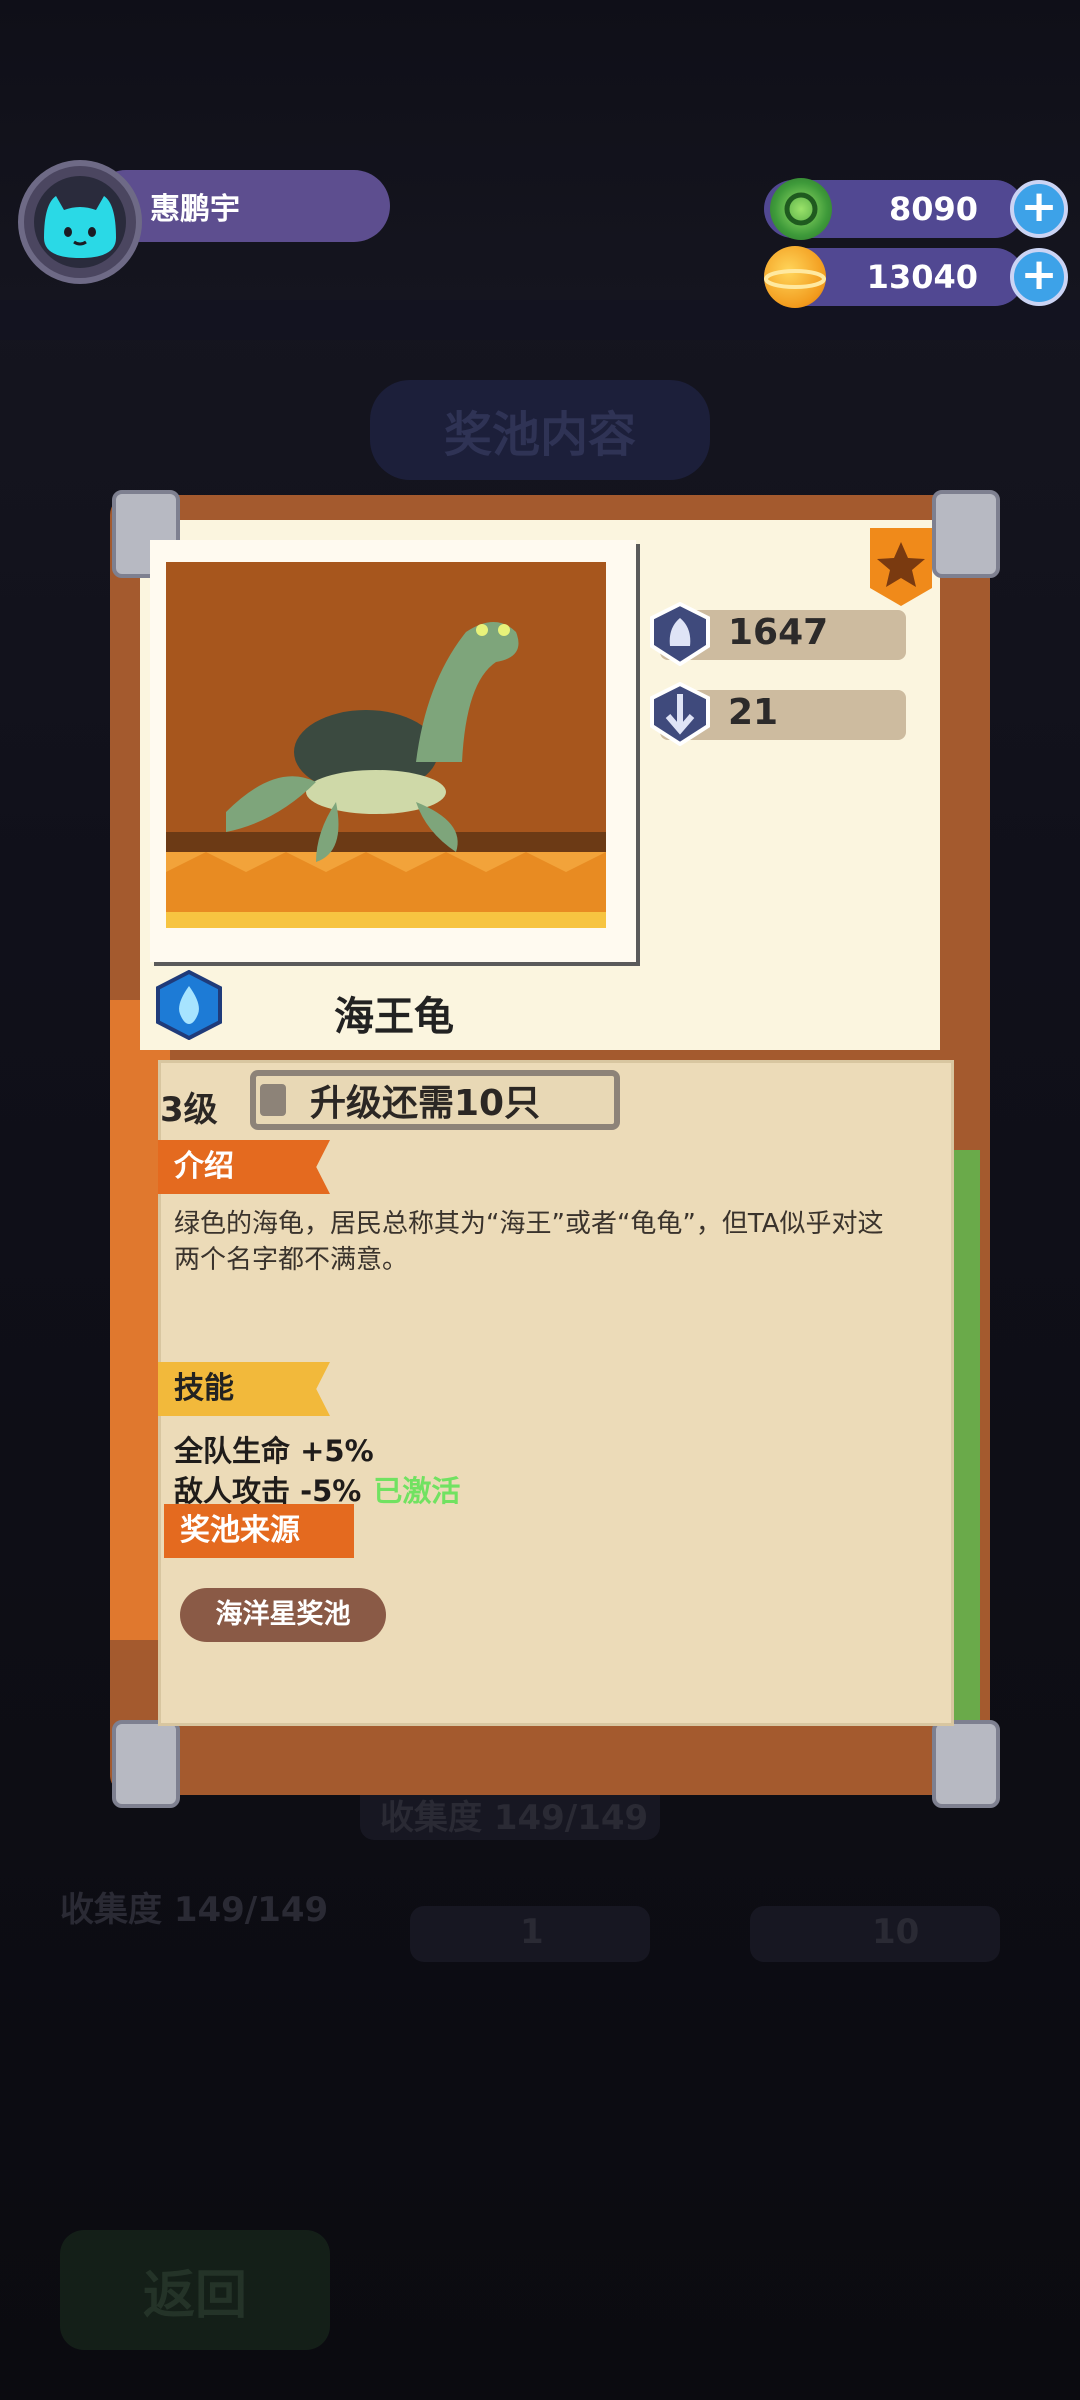 The height and width of the screenshot is (2400, 1080). Describe the element at coordinates (1039, 277) in the screenshot. I see `add-gold-planet-button: +` at that location.